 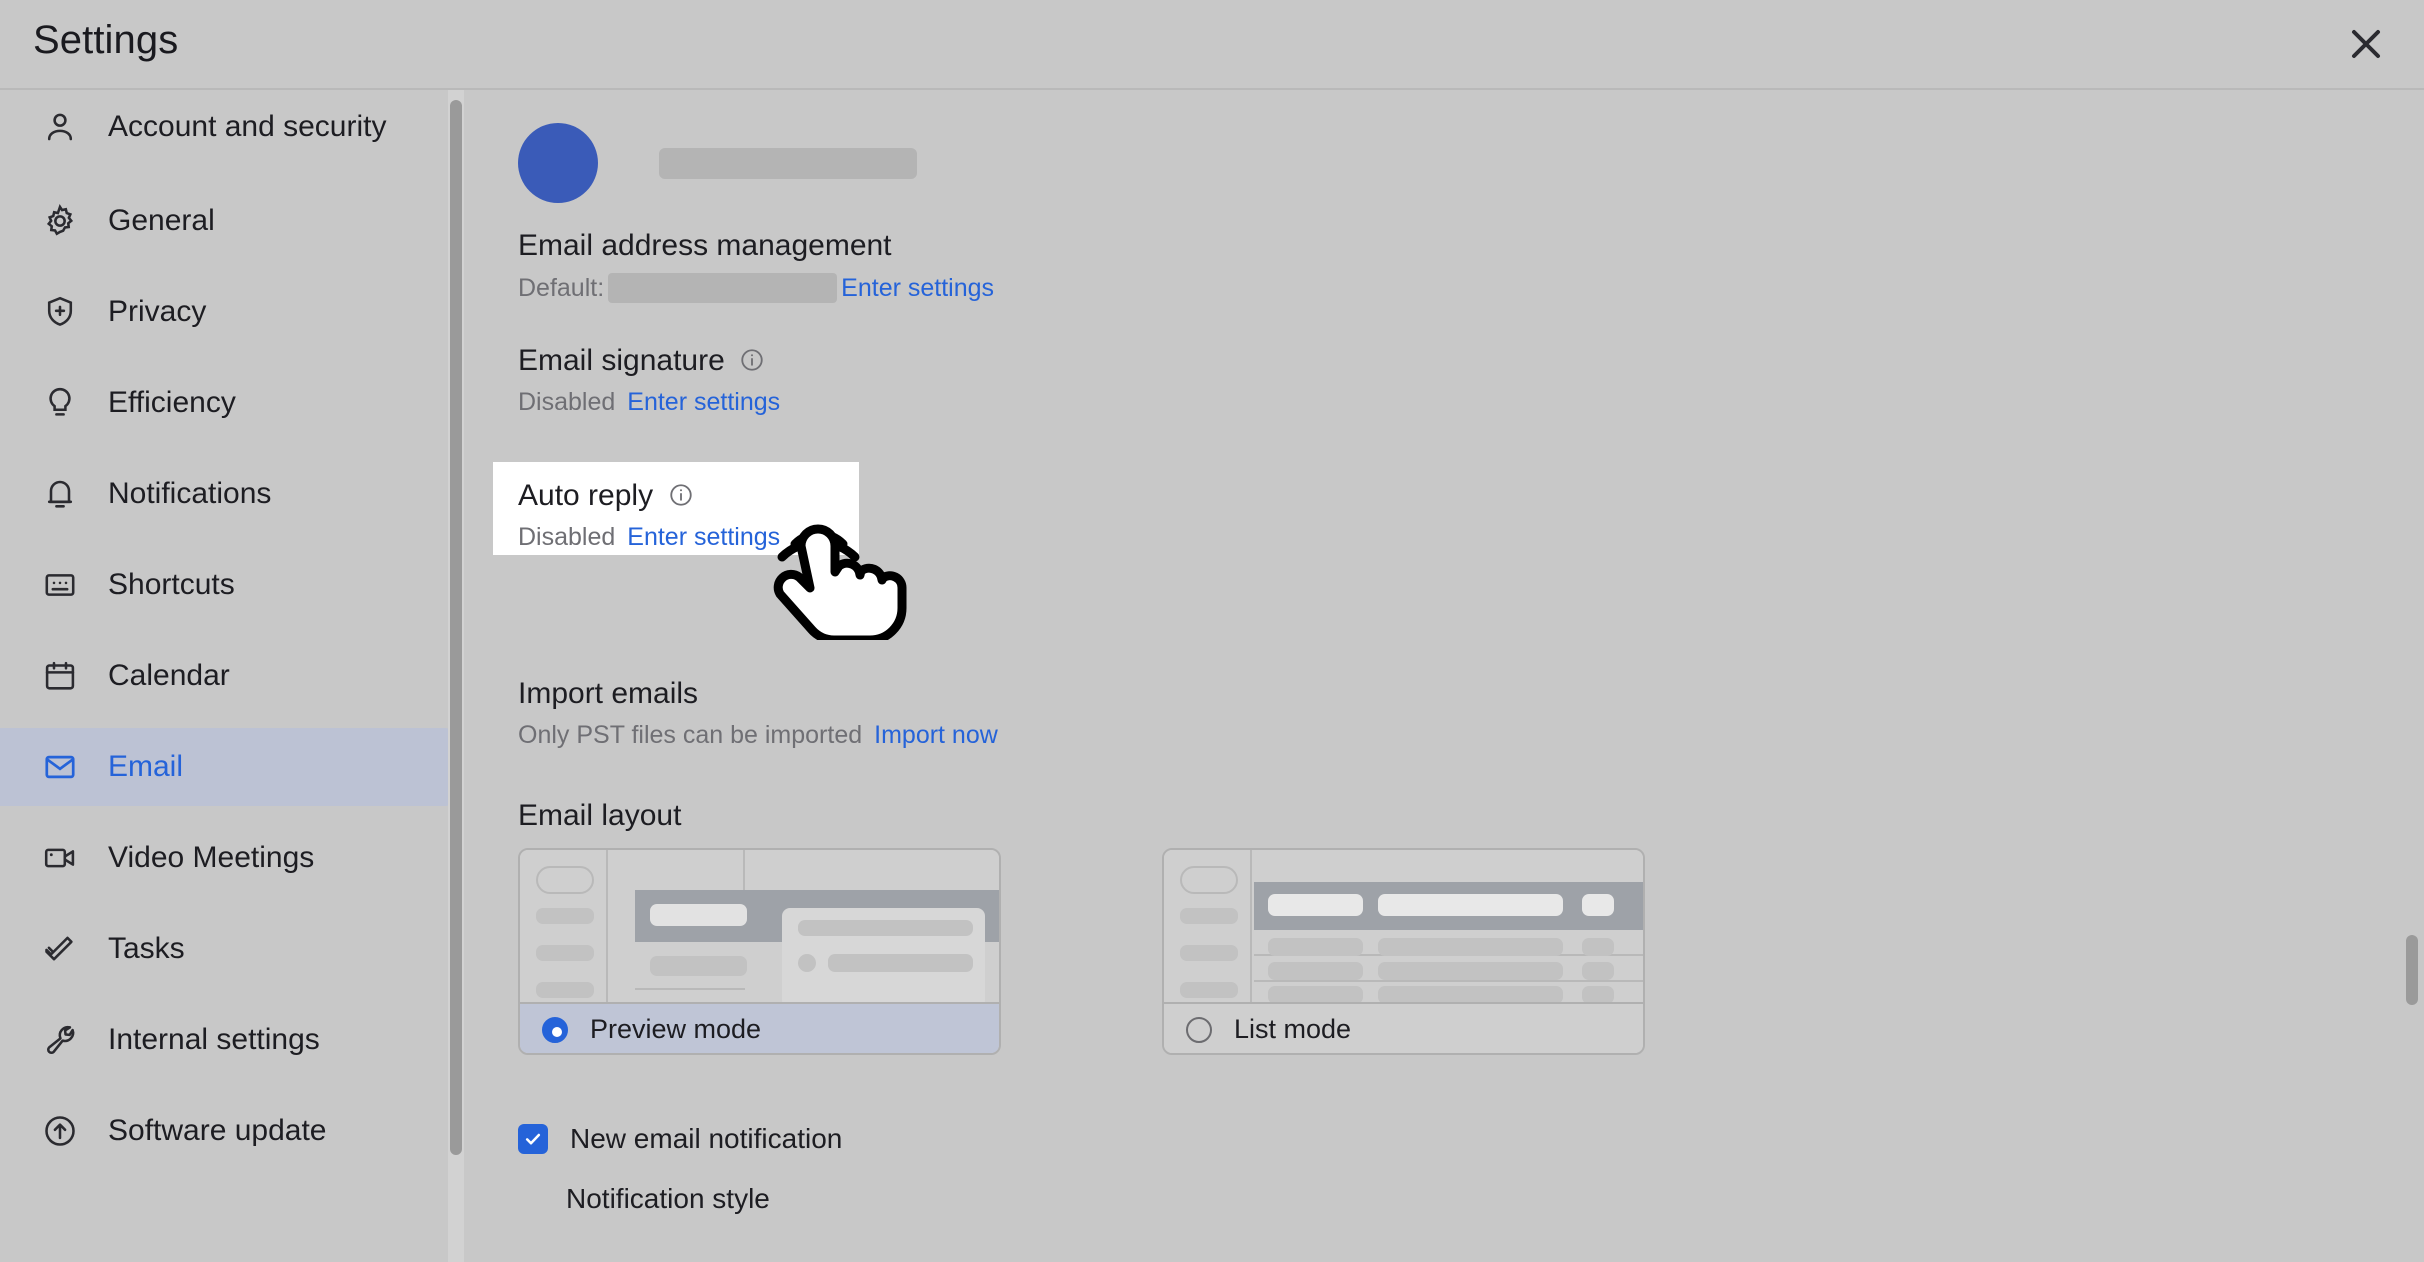 What do you see at coordinates (608, 693) in the screenshot?
I see `section-title: Import emails` at bounding box center [608, 693].